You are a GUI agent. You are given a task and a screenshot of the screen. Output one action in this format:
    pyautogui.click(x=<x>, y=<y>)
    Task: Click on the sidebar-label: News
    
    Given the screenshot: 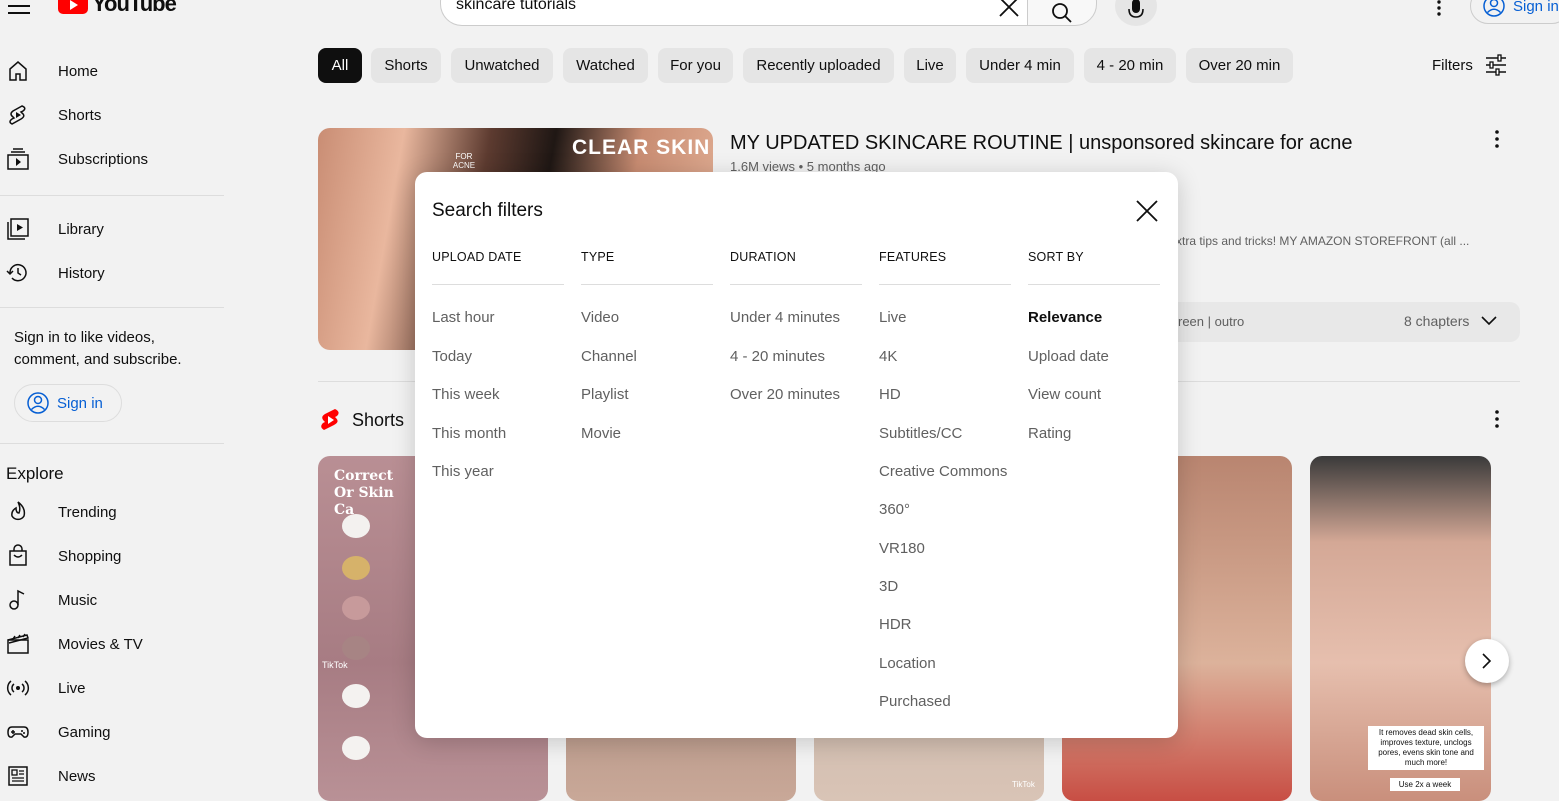 What is the action you would take?
    pyautogui.click(x=77, y=776)
    